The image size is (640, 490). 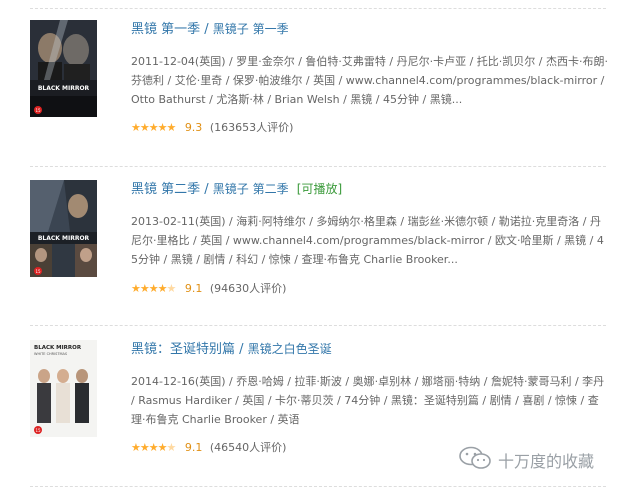 I want to click on item-title: 黑镜 第一季 / 黑镜子 第一季, so click(x=210, y=29).